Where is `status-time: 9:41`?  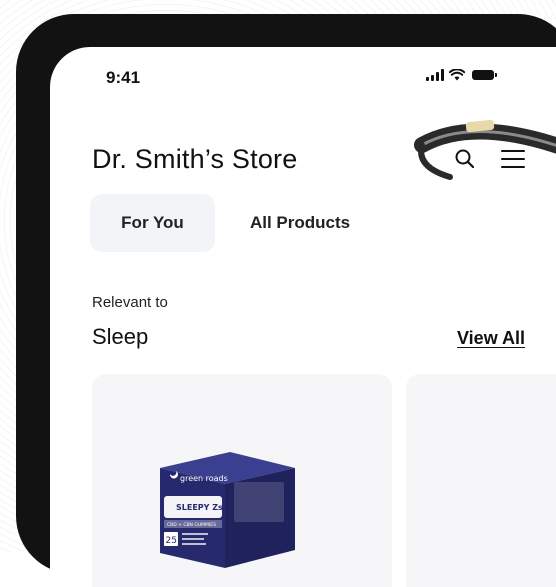 status-time: 9:41 is located at coordinates (123, 77).